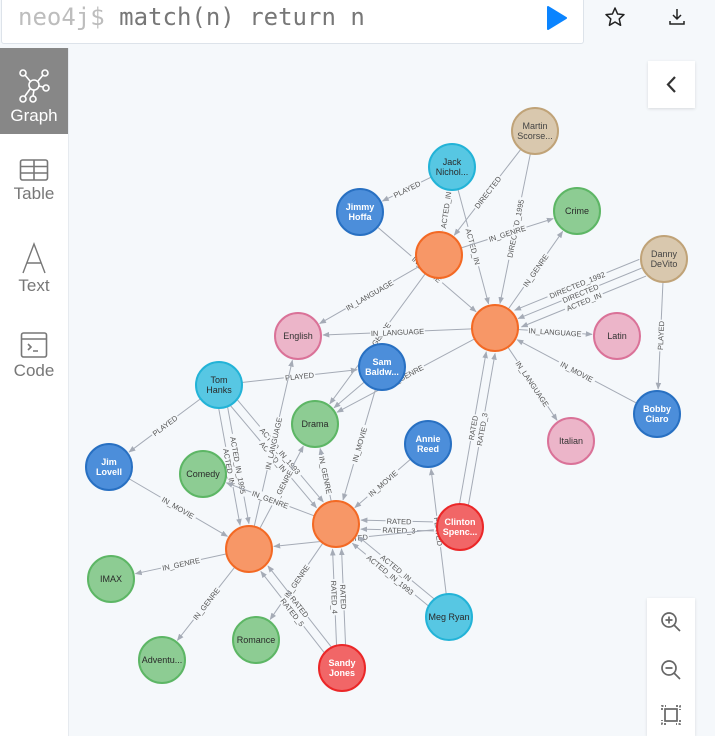  I want to click on node-sandy: Sandy Jones, so click(342, 668).